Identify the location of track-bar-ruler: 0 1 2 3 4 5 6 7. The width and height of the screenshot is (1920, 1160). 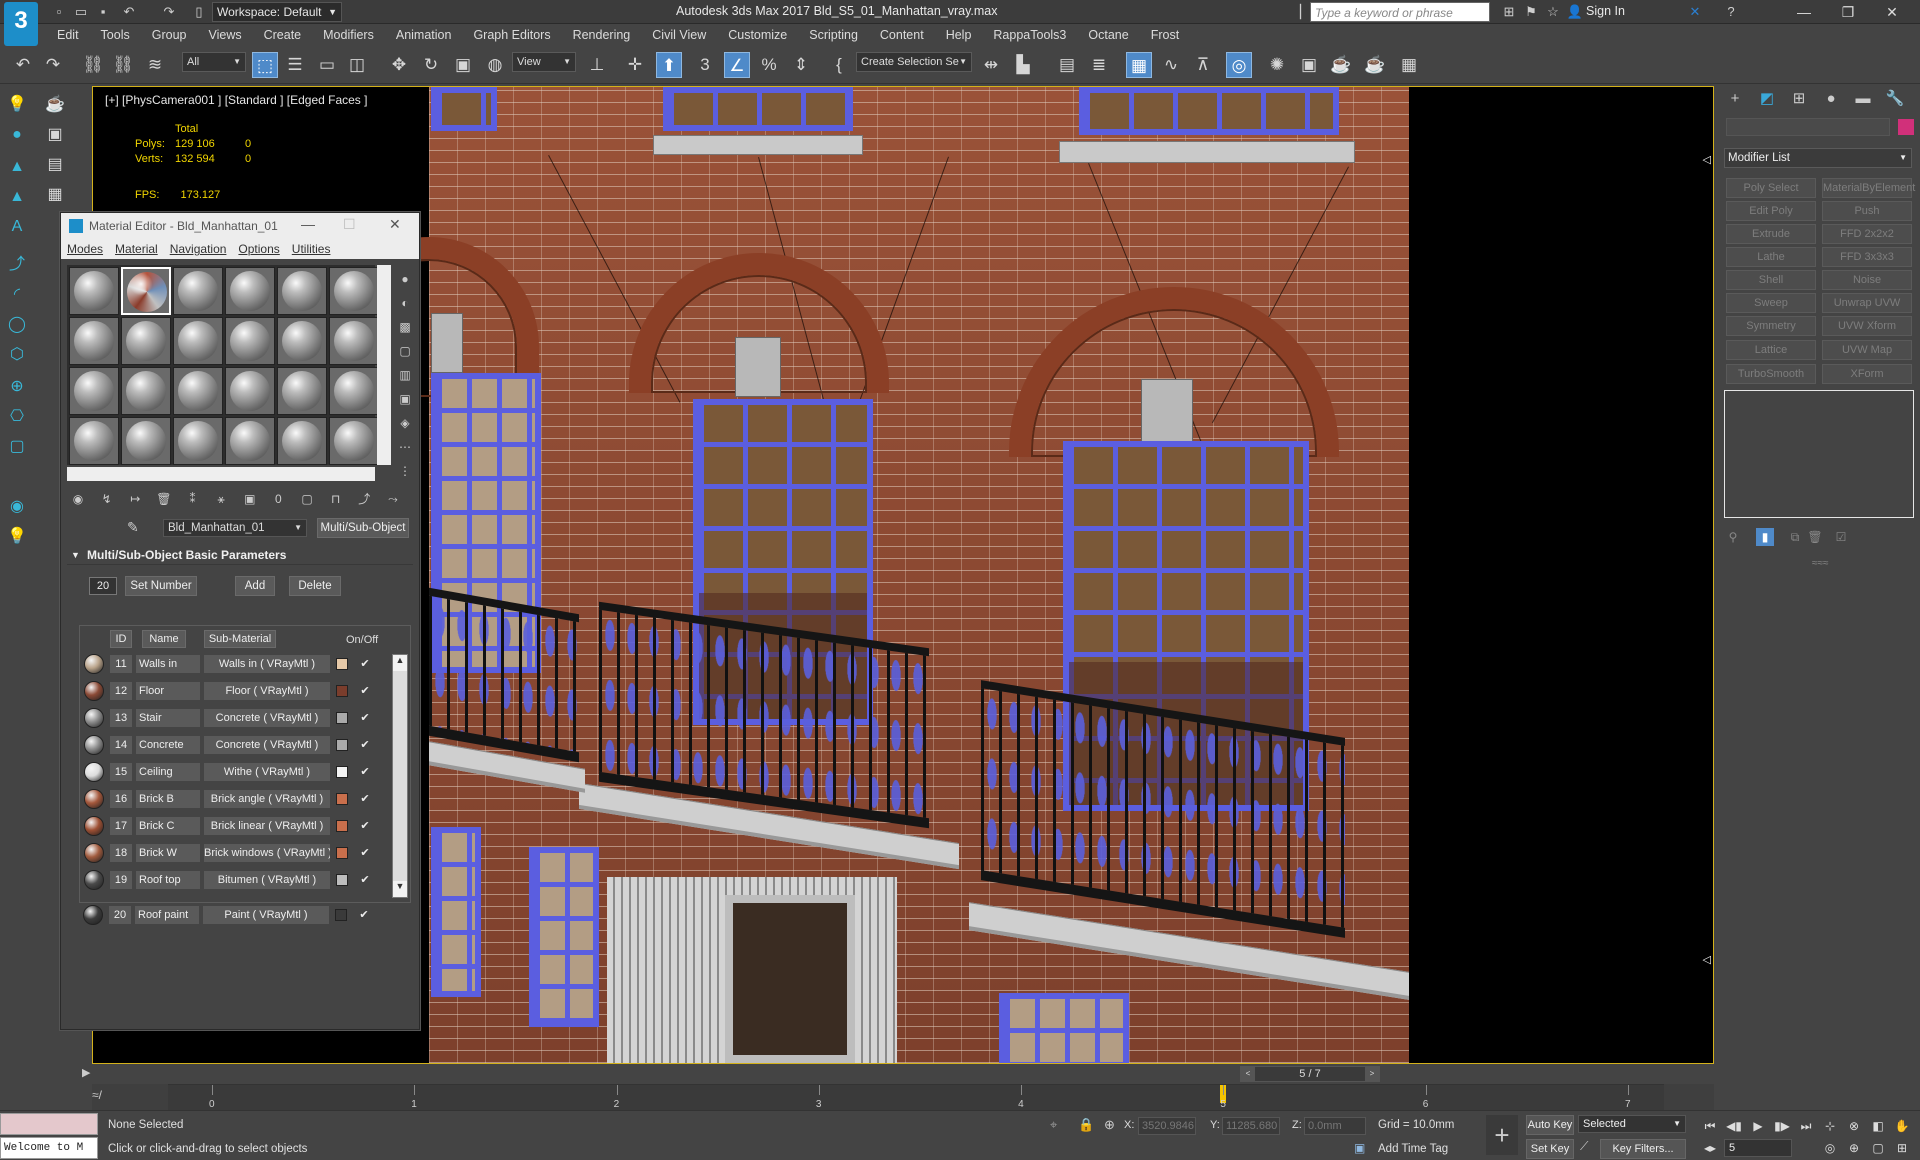
(916, 1097).